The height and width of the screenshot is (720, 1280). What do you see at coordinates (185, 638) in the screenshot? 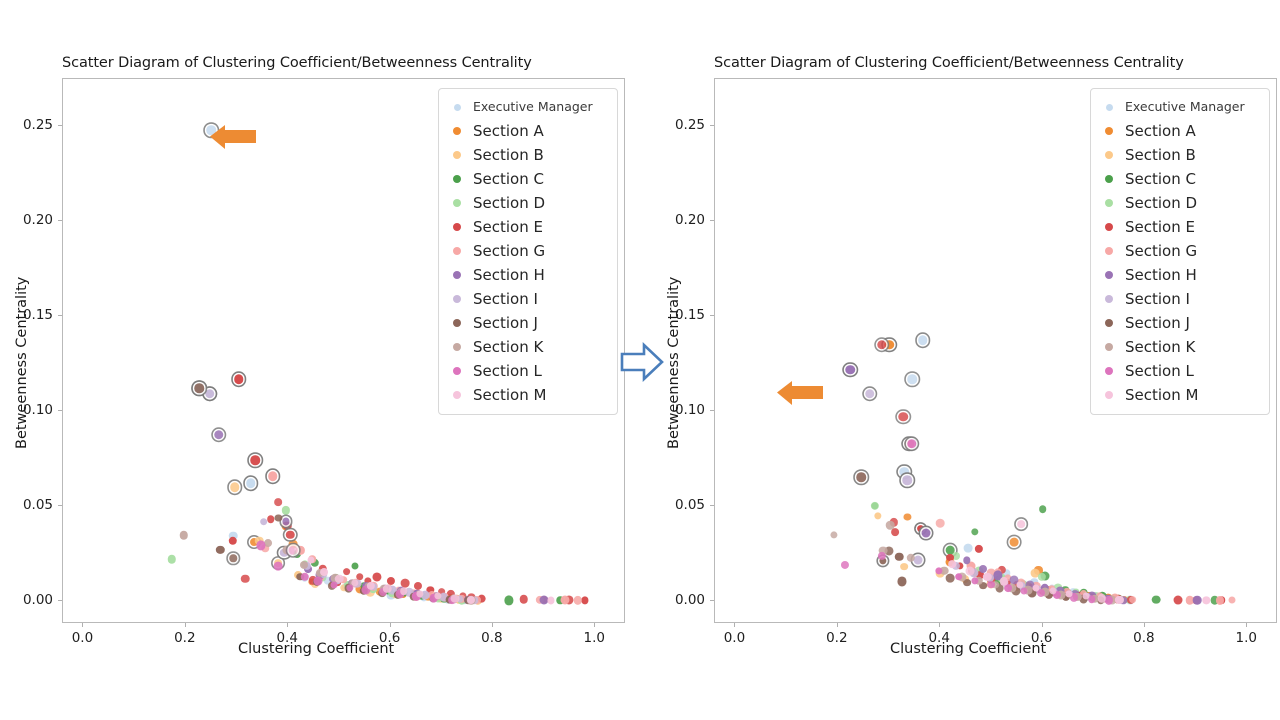
I see `x-tick-label: 0.2` at bounding box center [185, 638].